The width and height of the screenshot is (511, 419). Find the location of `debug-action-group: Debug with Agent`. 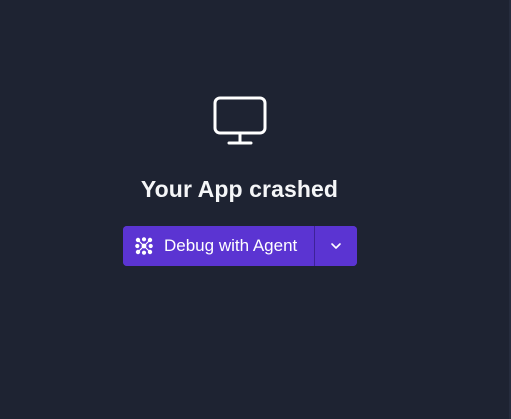

debug-action-group: Debug with Agent is located at coordinates (240, 246).